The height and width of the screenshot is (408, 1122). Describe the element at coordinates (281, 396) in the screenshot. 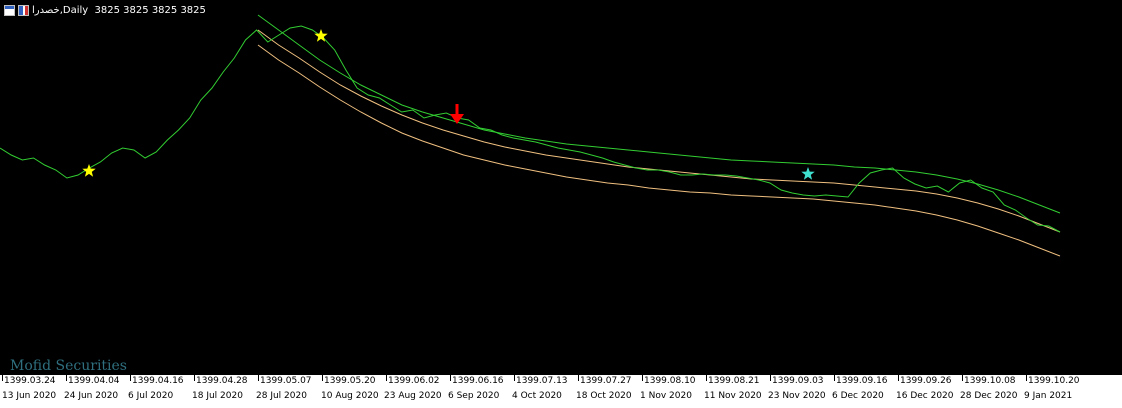

I see `gregorian-date-label: 28 Jul 2020` at that location.